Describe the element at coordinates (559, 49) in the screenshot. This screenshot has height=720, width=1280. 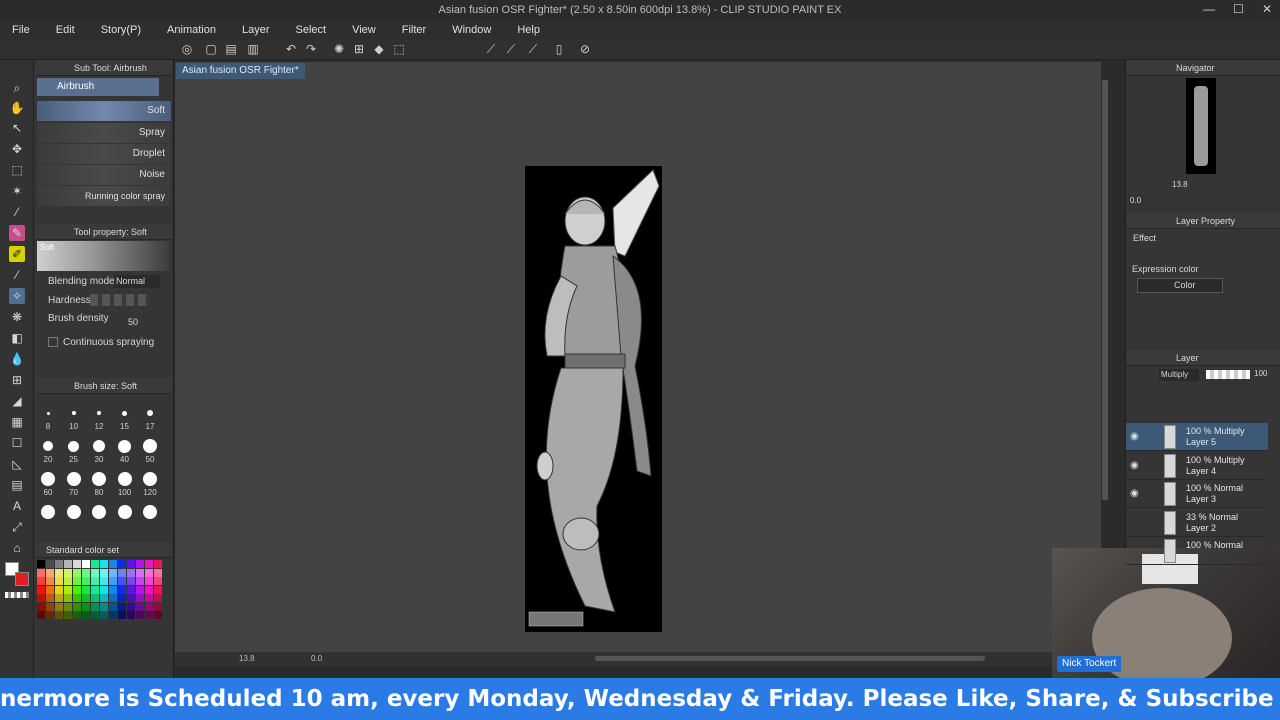
I see `pad-icon: ▯` at that location.